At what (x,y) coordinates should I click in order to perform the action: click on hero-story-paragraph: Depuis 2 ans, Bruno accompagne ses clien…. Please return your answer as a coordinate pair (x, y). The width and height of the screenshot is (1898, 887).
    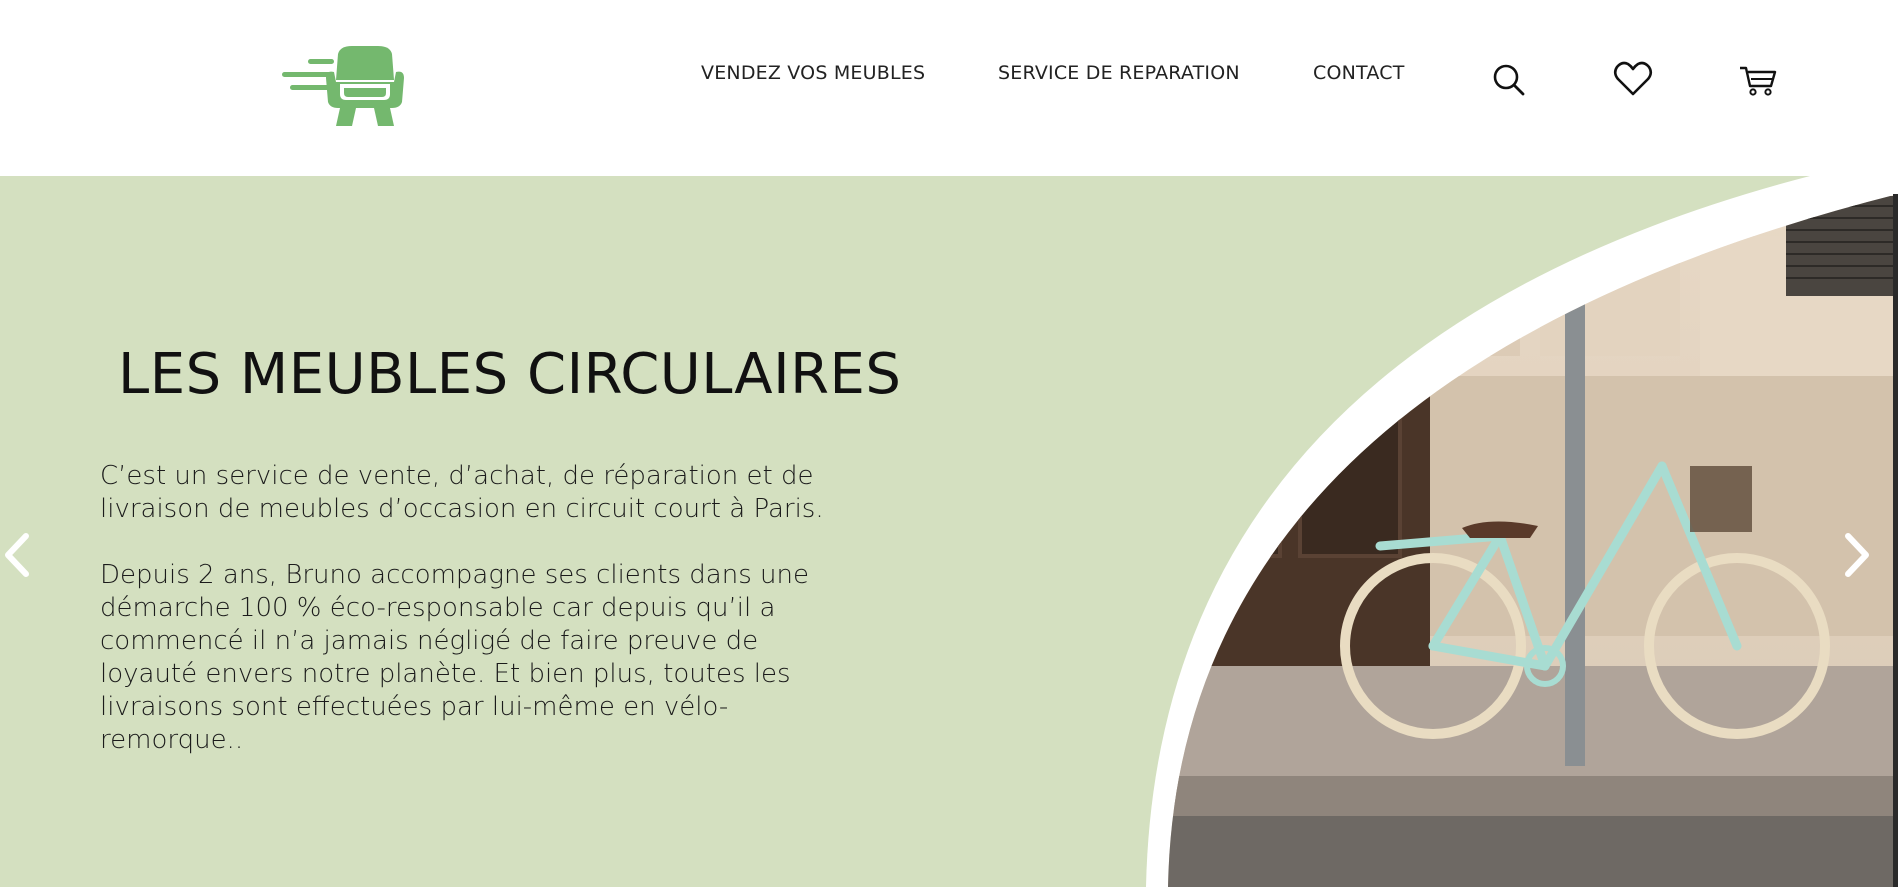
    Looking at the image, I should click on (454, 657).